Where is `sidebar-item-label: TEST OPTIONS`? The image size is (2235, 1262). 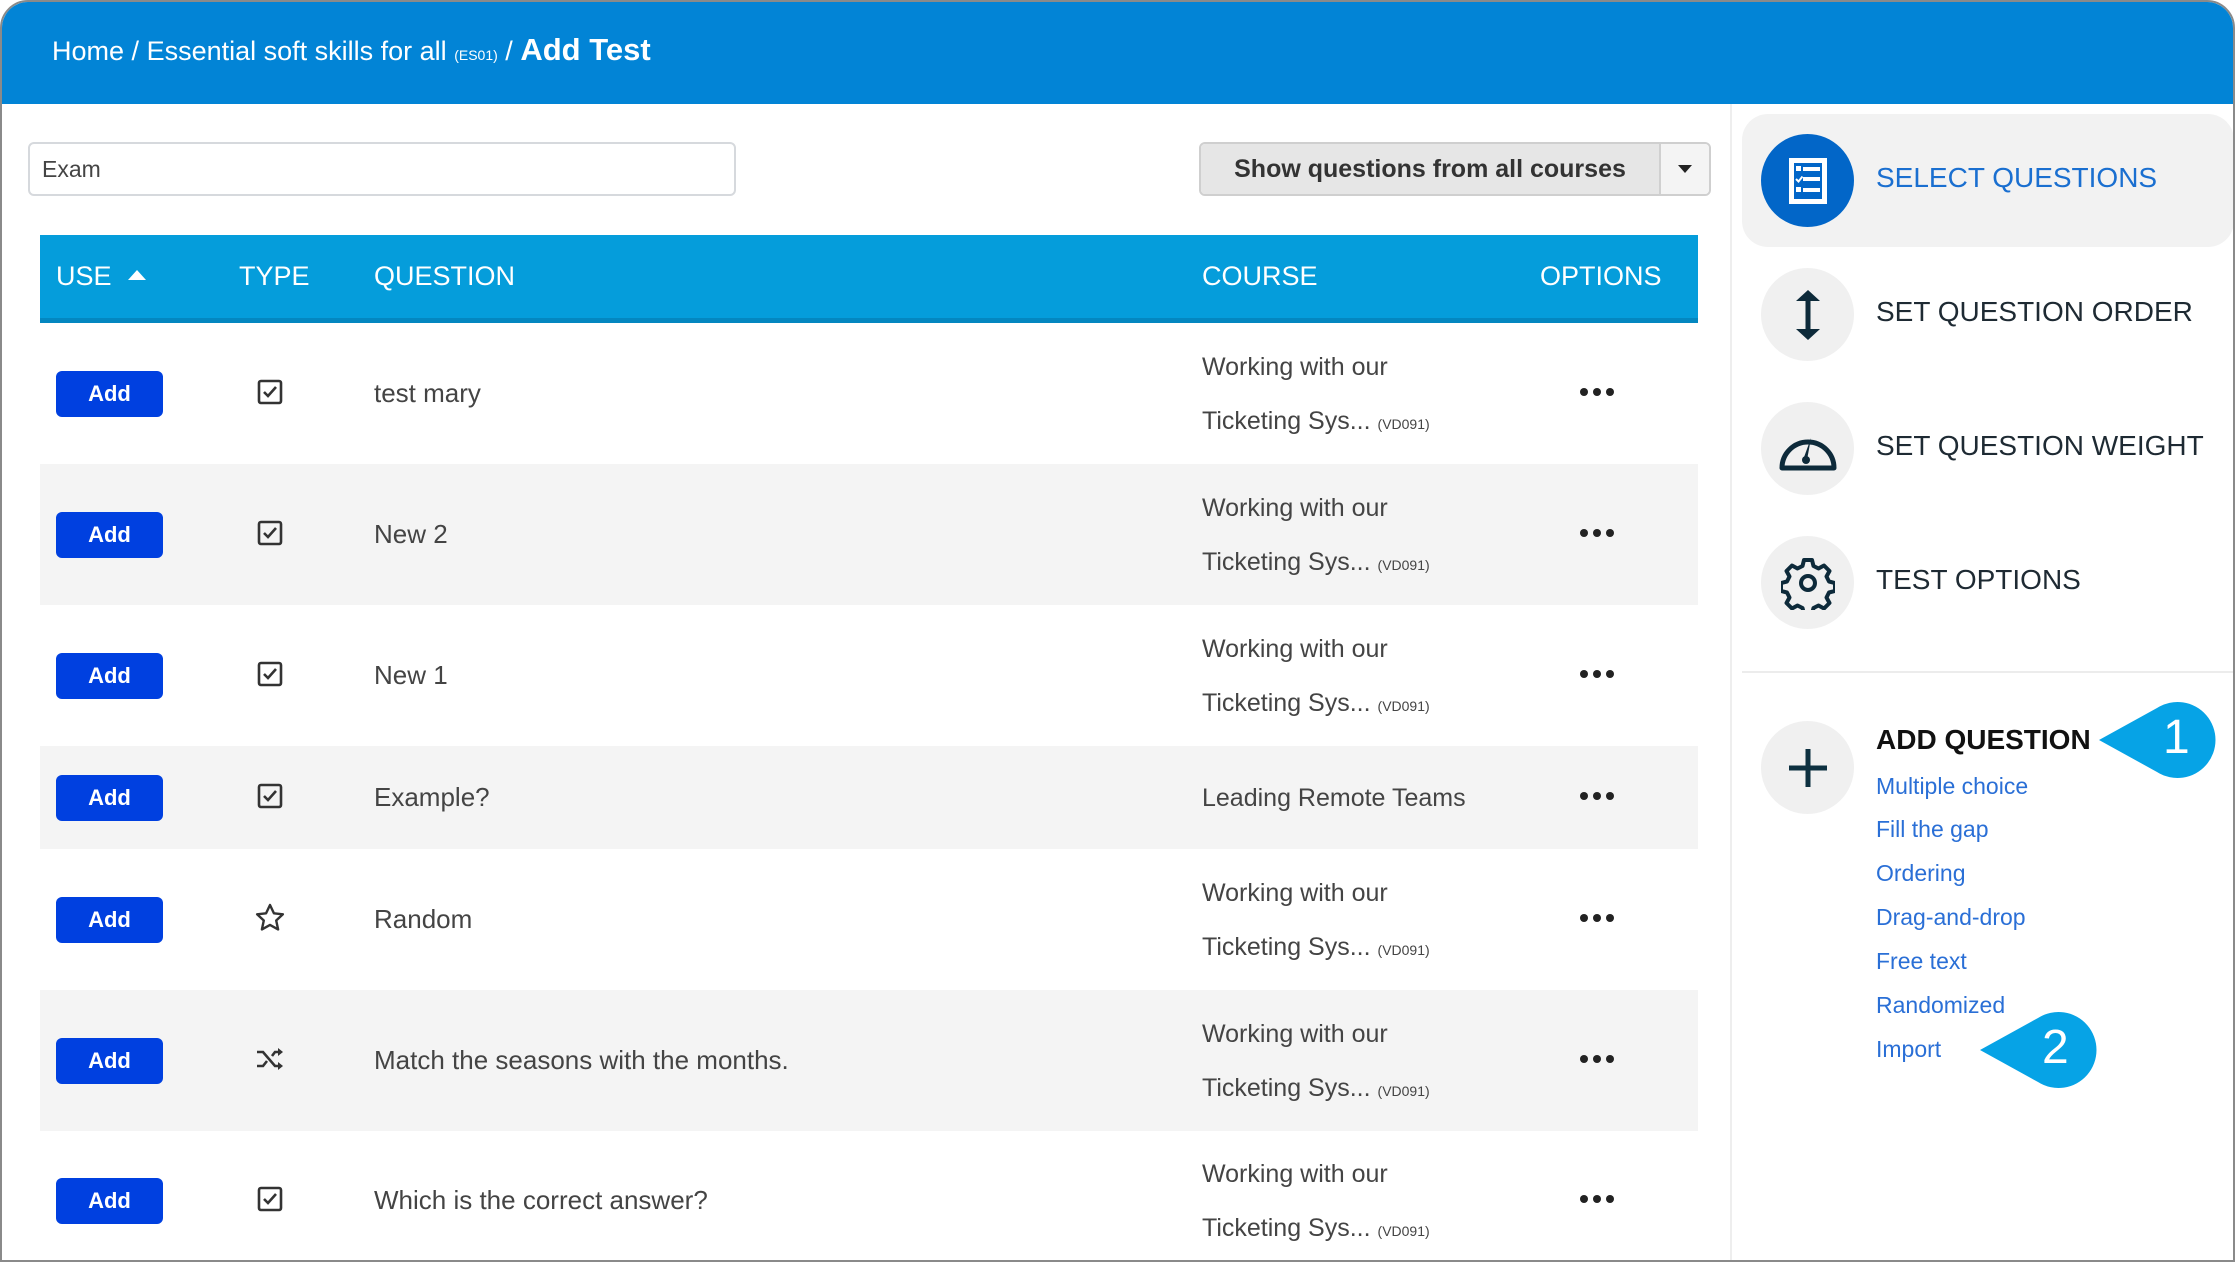 sidebar-item-label: TEST OPTIONS is located at coordinates (1978, 579).